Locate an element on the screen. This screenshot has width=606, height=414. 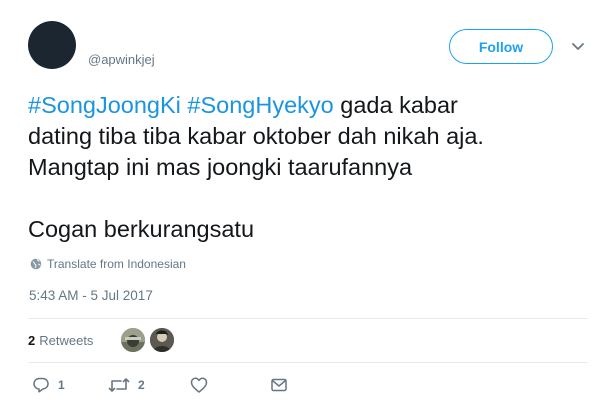
hashtag-songjoongki: #SongJoongKi is located at coordinates (104, 105).